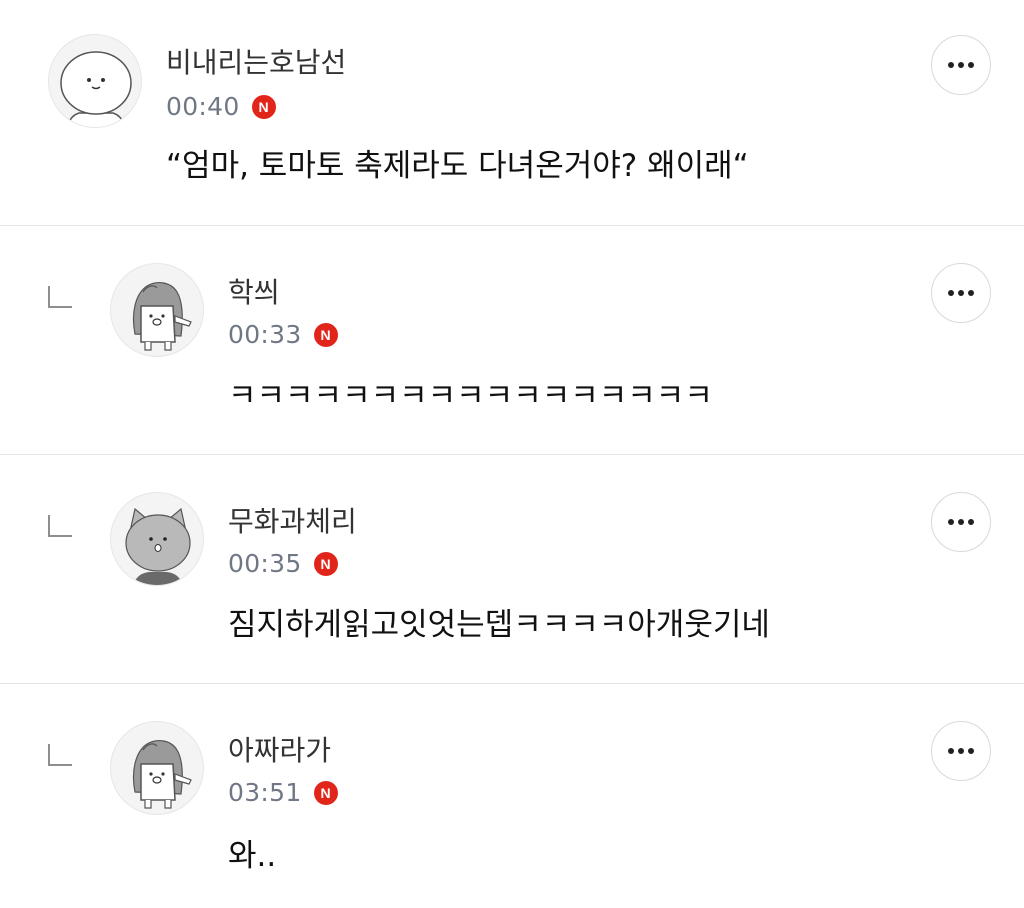  What do you see at coordinates (457, 166) in the screenshot?
I see `comment-text: “엄마, 토마토 축제라도 다녀온거야? 왜이래“` at bounding box center [457, 166].